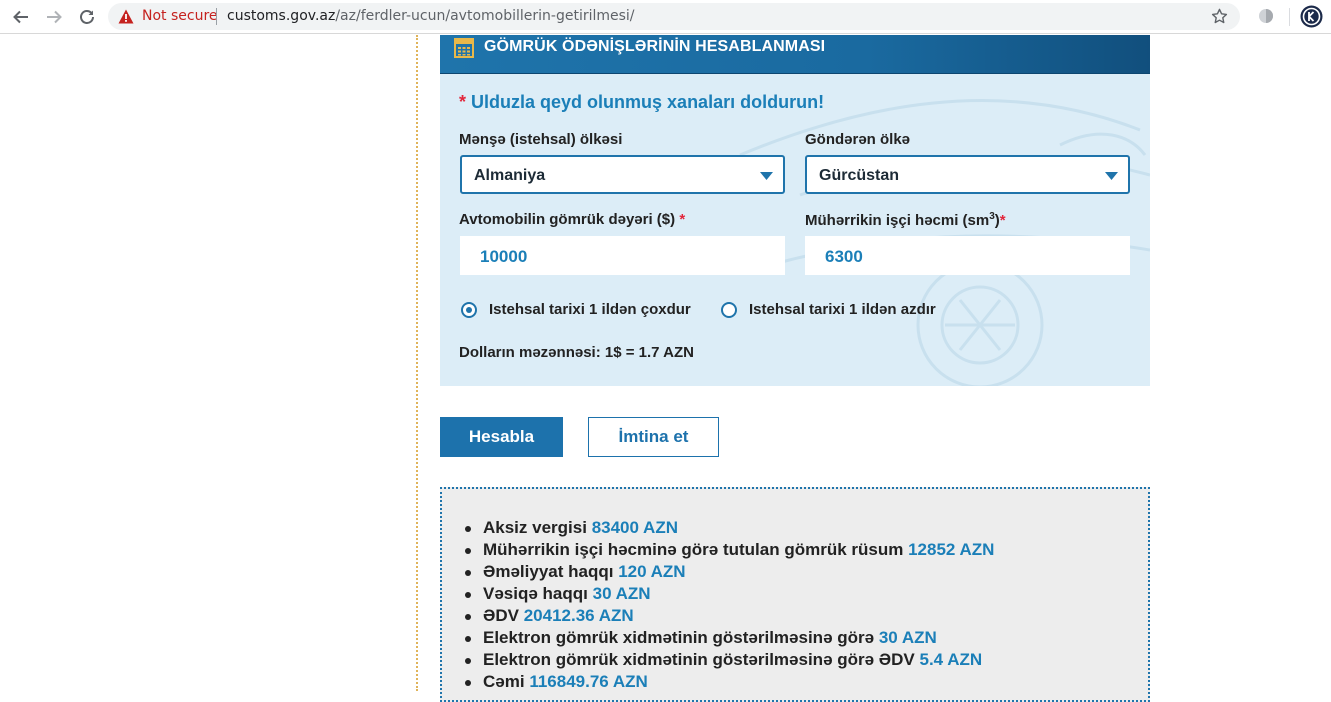 The width and height of the screenshot is (1331, 702). I want to click on toolbar-divider, so click(1289, 17).